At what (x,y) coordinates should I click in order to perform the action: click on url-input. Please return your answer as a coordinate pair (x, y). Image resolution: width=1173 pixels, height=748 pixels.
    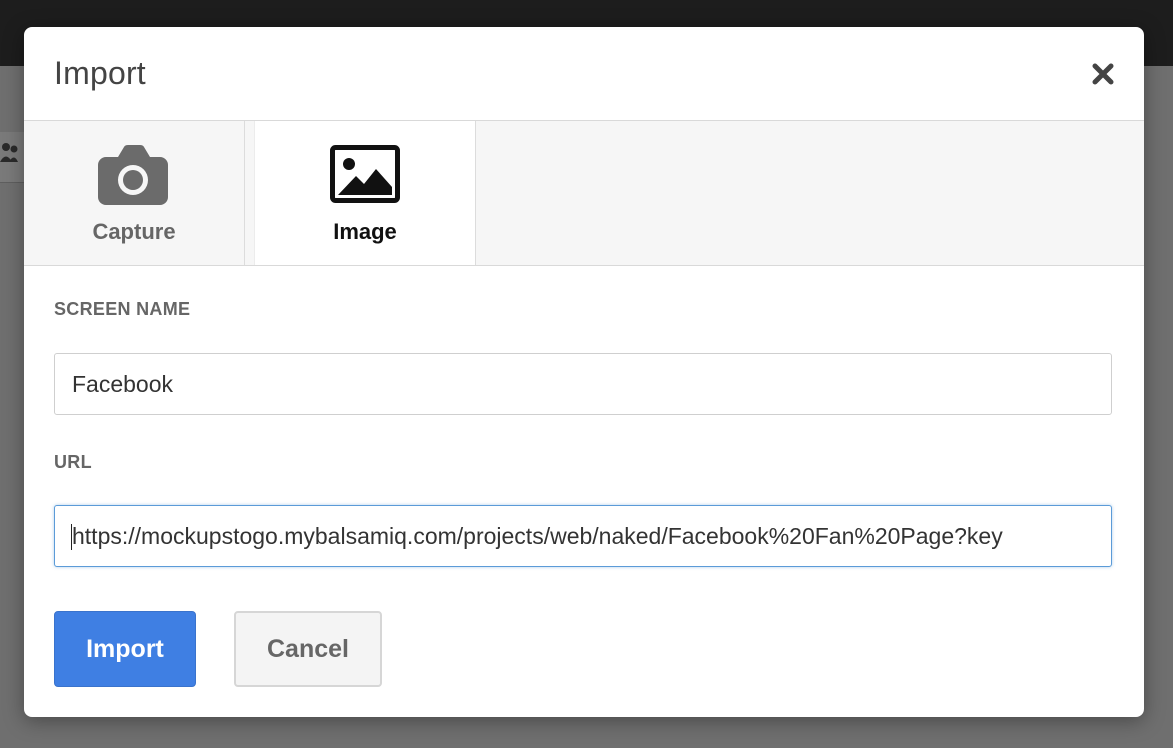
    Looking at the image, I should click on (583, 536).